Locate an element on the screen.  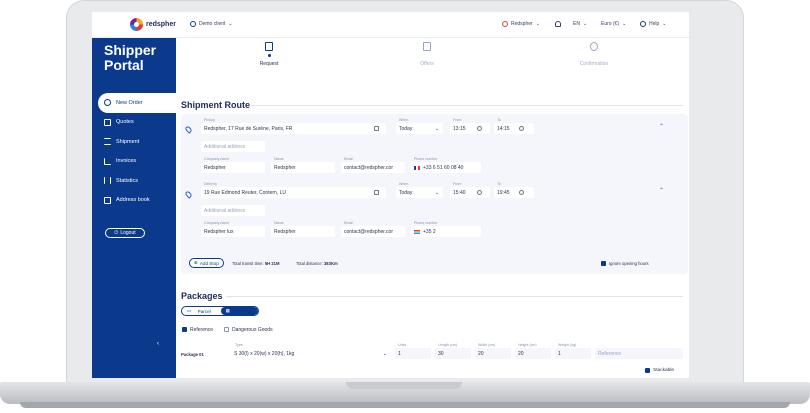
pallet-toggle: ▦ Pallet is located at coordinates (239, 311).